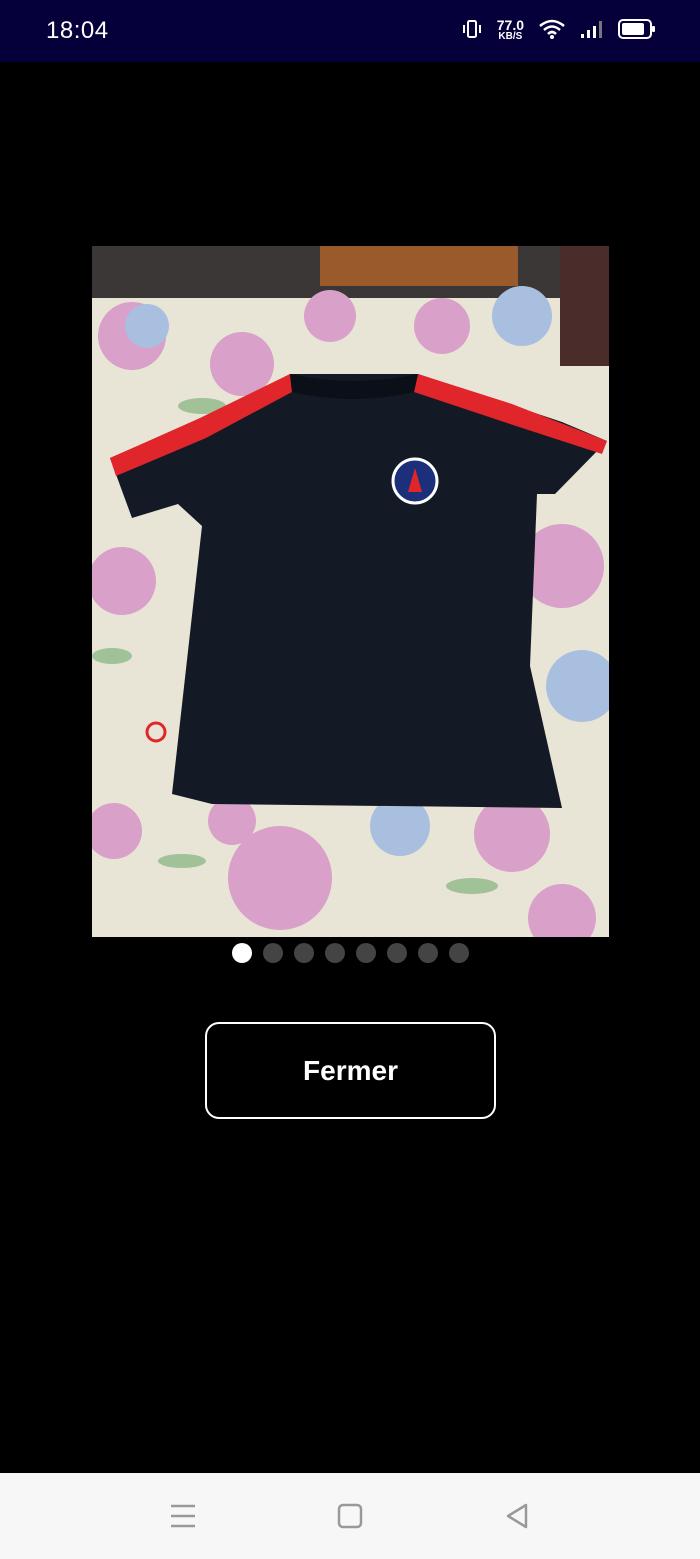 This screenshot has height=1559, width=700. Describe the element at coordinates (183, 1516) in the screenshot. I see `menu-icon` at that location.